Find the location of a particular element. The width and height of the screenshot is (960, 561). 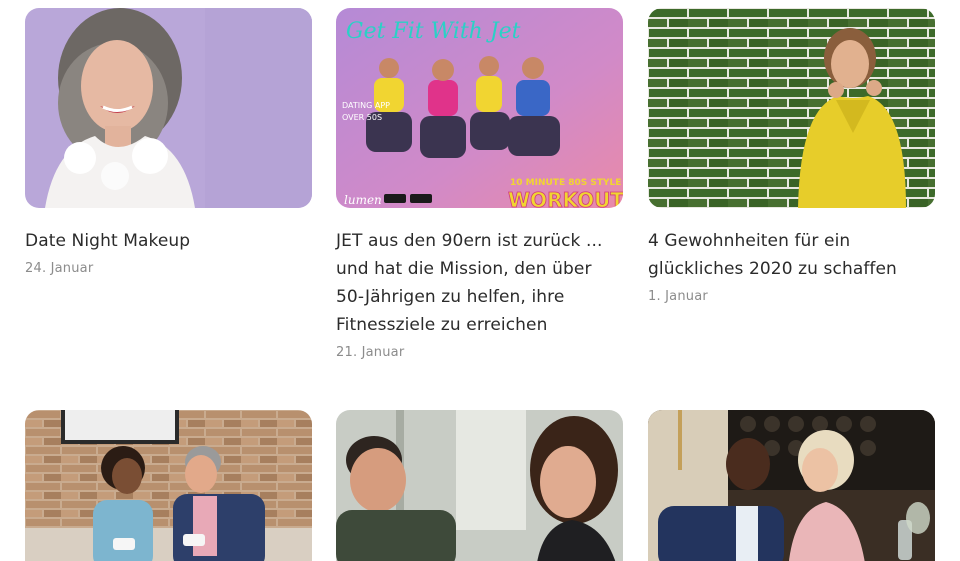

photo-couple-sofa is located at coordinates (168, 485).